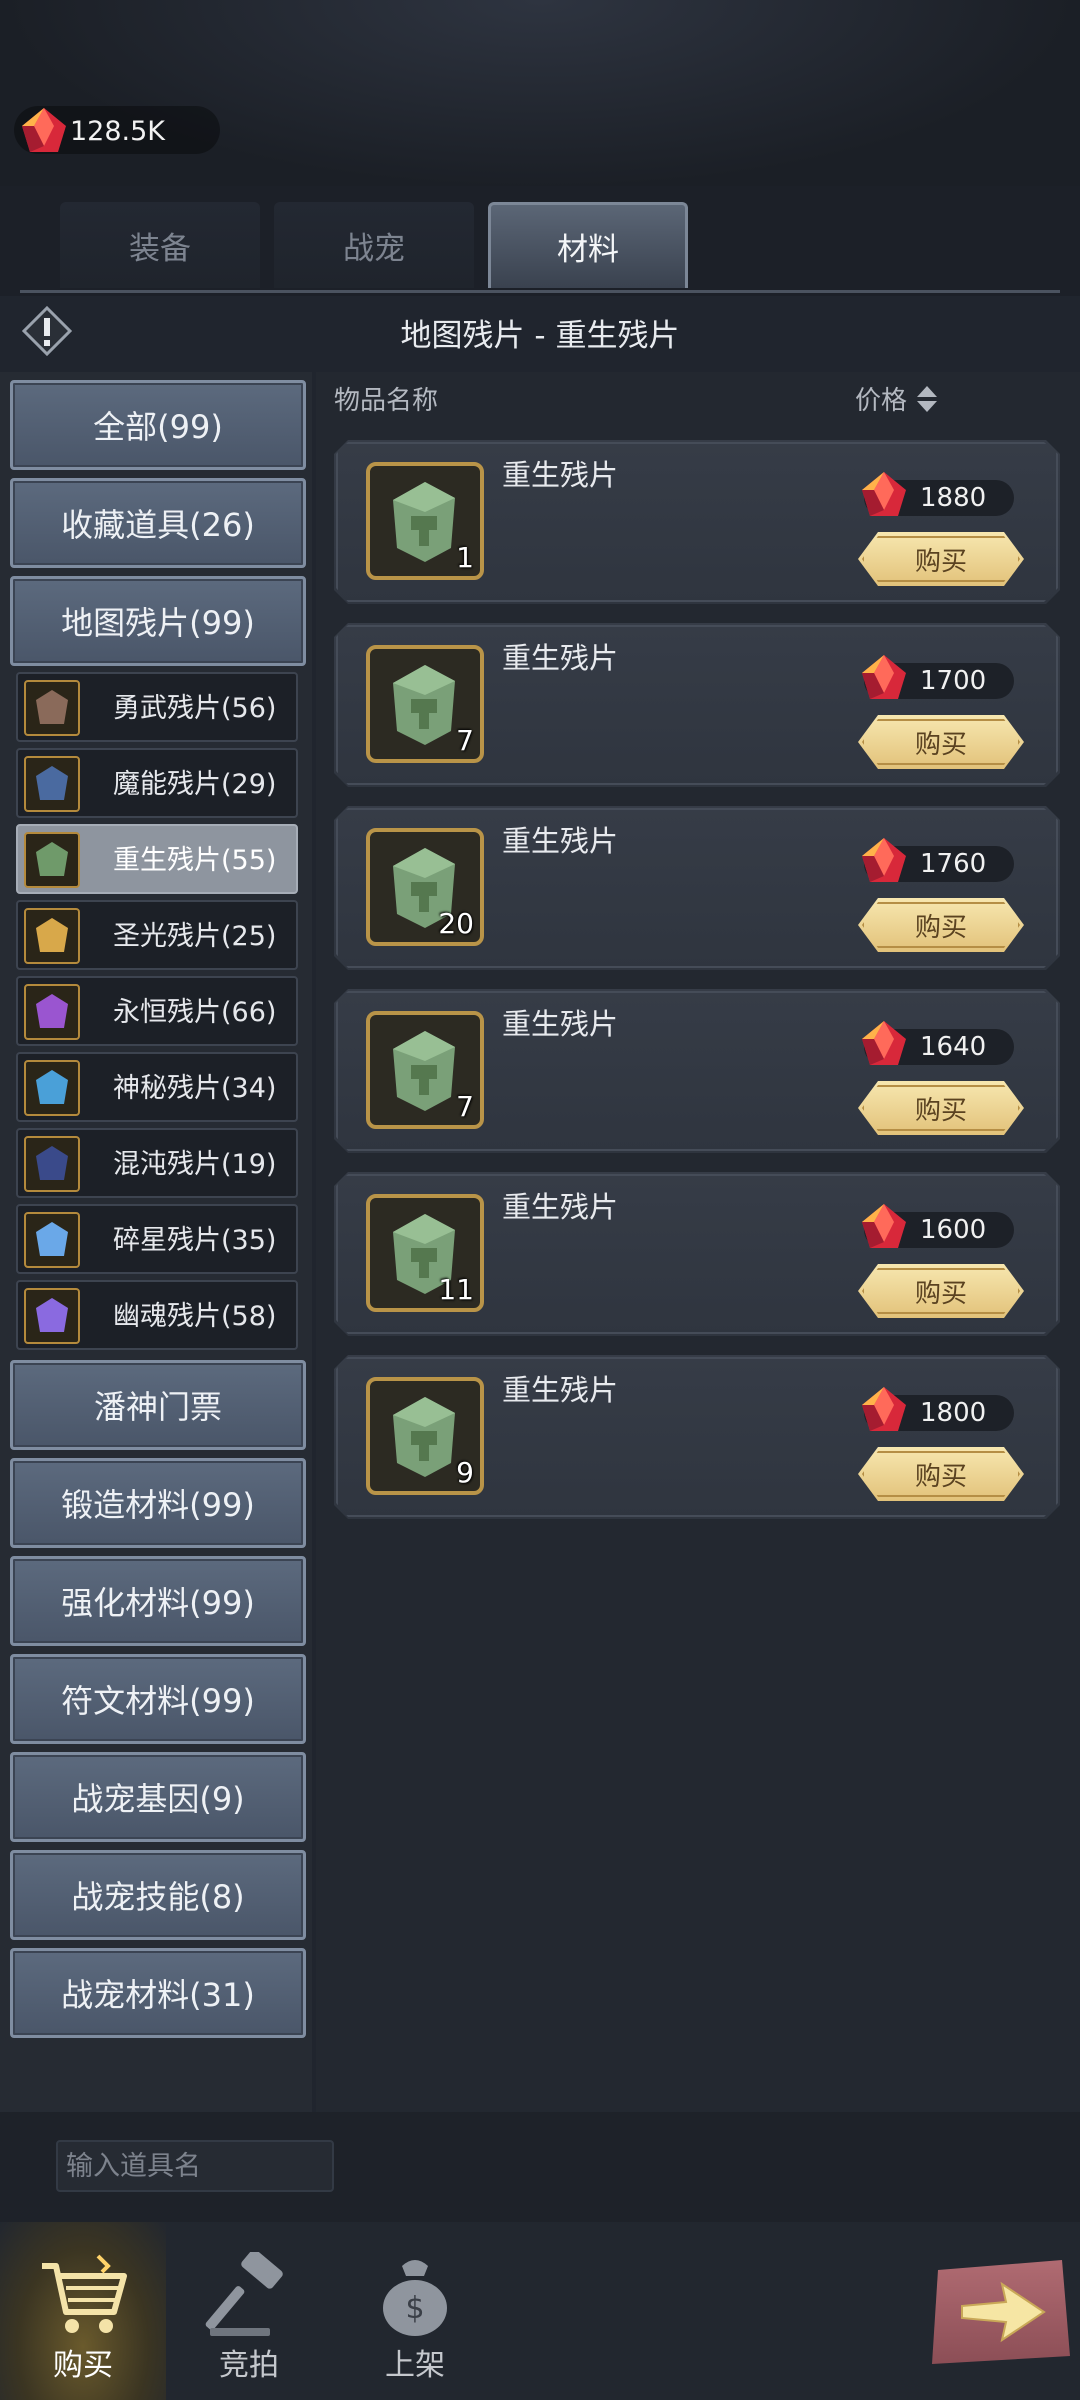 The width and height of the screenshot is (1080, 2400). Describe the element at coordinates (195, 1088) in the screenshot. I see `subcategory-label: 神秘残片(34)` at that location.